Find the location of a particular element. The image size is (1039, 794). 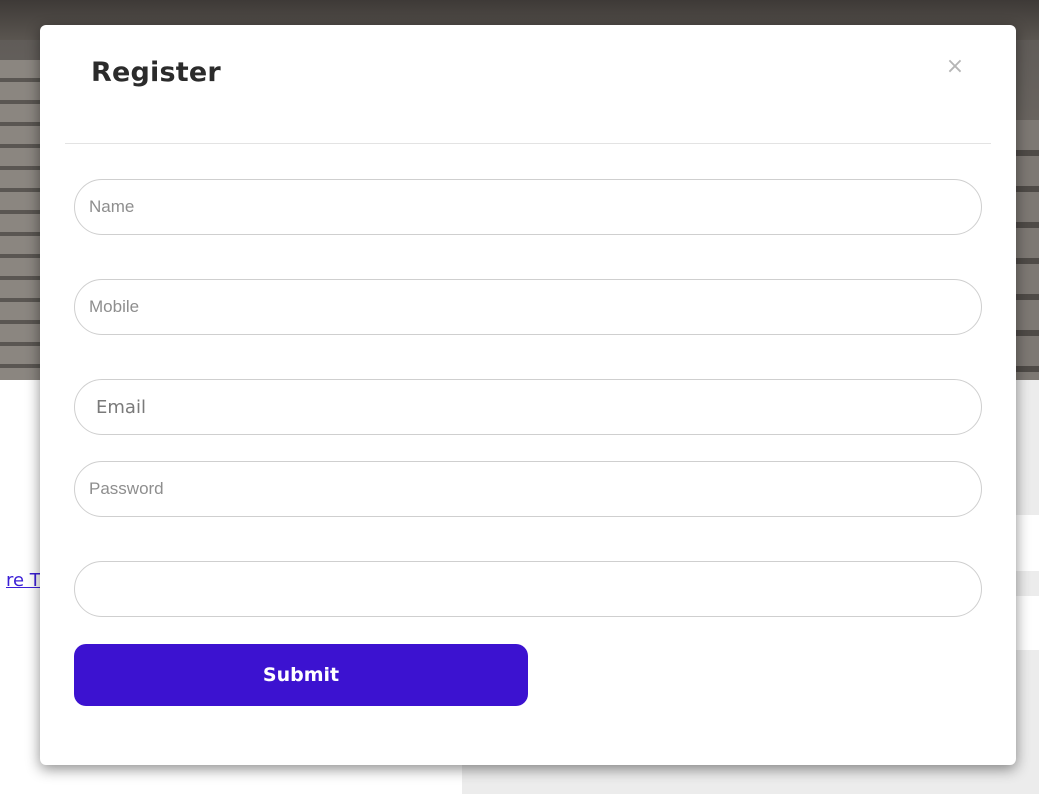

extra-input is located at coordinates (528, 589).